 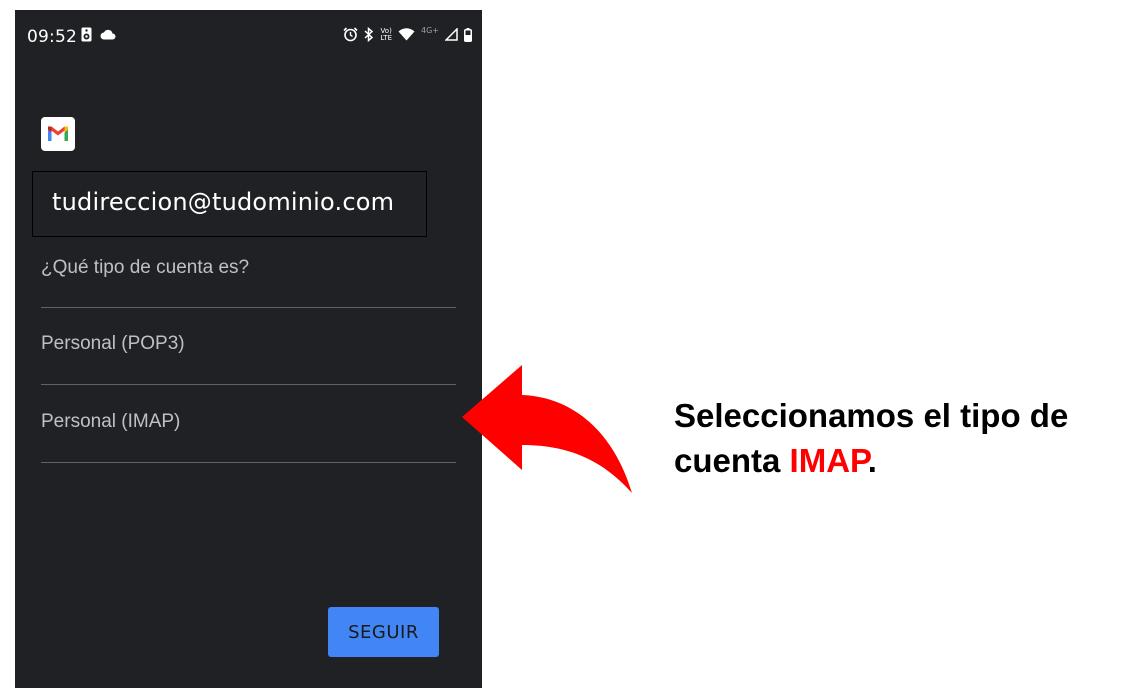 What do you see at coordinates (547, 429) in the screenshot?
I see `red-curved-arrow-icon` at bounding box center [547, 429].